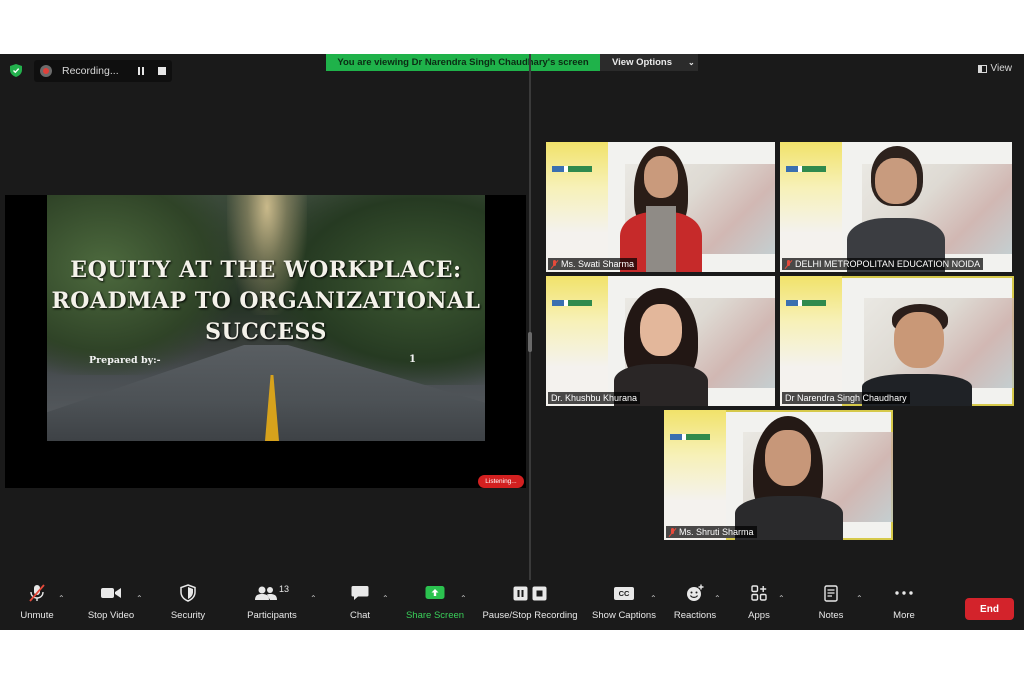 The image size is (1024, 683). I want to click on pause-stop-recording-button: Pause/Stop Recording, so click(530, 605).